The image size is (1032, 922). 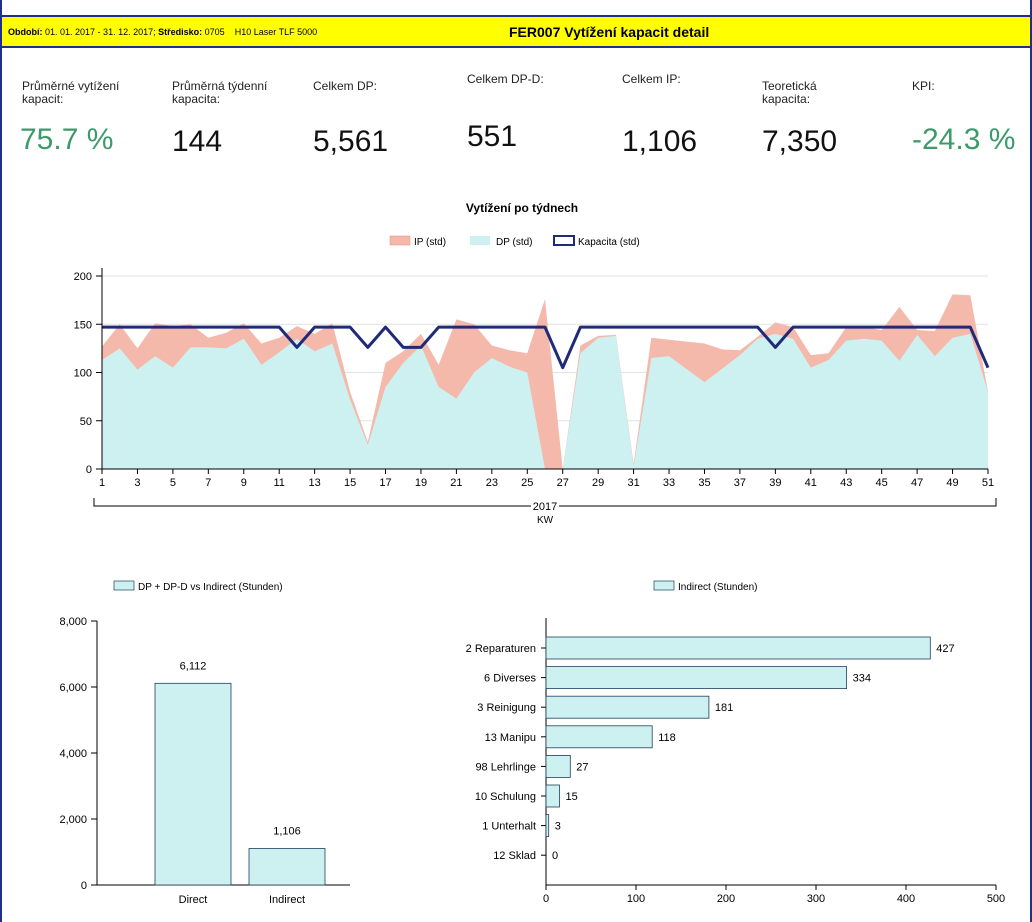 I want to click on bar-value-label: 334, so click(x=862, y=679).